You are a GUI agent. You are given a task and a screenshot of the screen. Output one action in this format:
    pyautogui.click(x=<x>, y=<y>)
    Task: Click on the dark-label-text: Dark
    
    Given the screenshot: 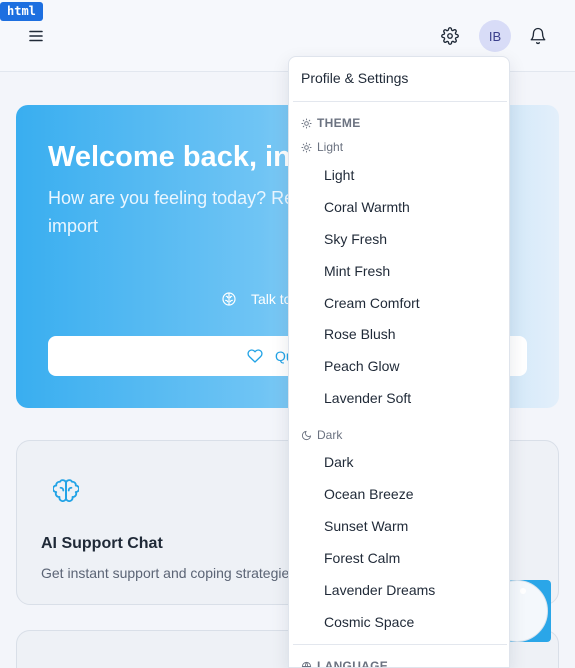 What is the action you would take?
    pyautogui.click(x=330, y=435)
    